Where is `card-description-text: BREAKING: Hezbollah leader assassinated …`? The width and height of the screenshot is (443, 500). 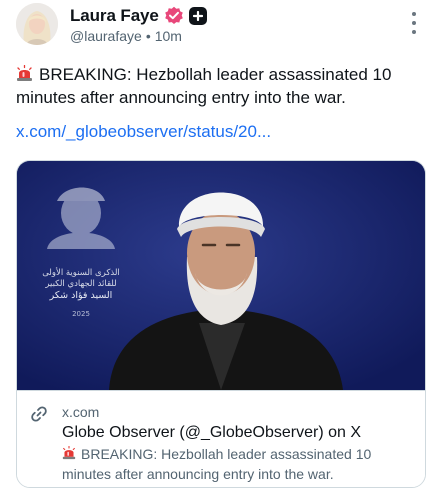
card-description-text: BREAKING: Hezbollah leader assassinated … is located at coordinates (217, 464).